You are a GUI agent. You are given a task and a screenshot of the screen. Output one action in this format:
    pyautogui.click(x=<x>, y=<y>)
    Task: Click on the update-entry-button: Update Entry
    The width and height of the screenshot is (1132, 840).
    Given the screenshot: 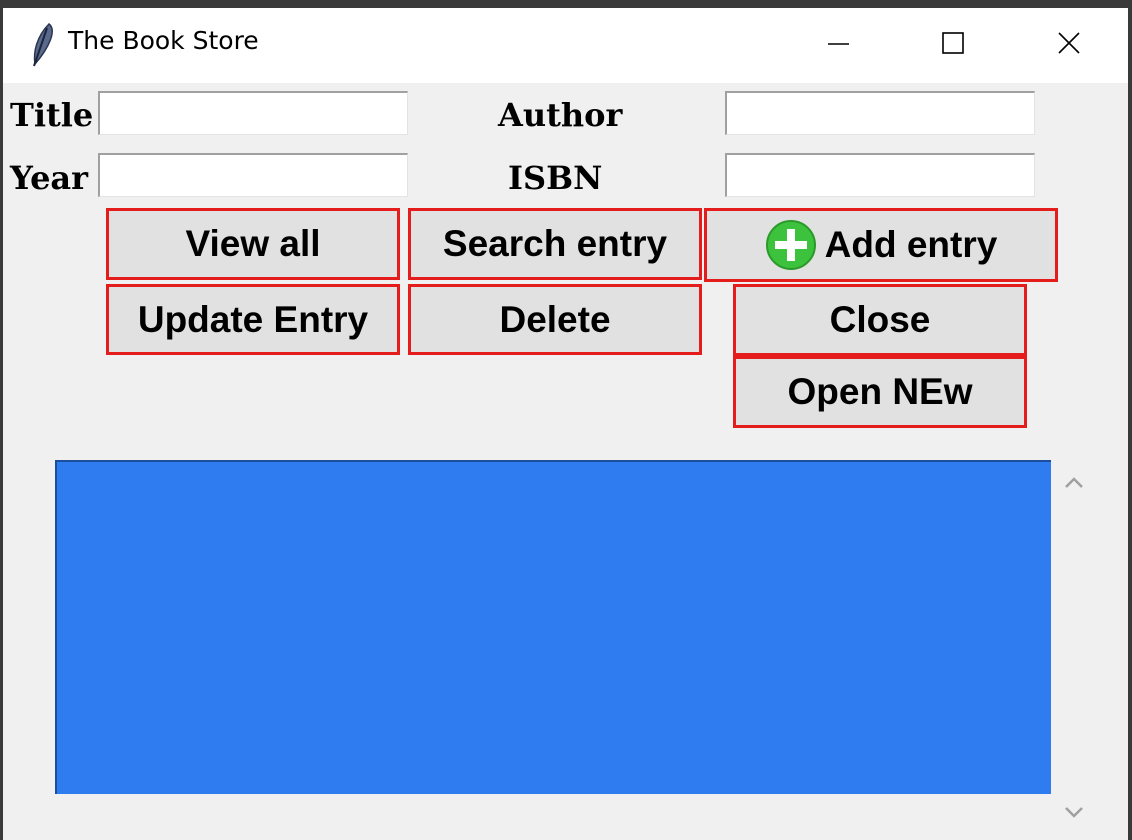 What is the action you would take?
    pyautogui.click(x=253, y=319)
    